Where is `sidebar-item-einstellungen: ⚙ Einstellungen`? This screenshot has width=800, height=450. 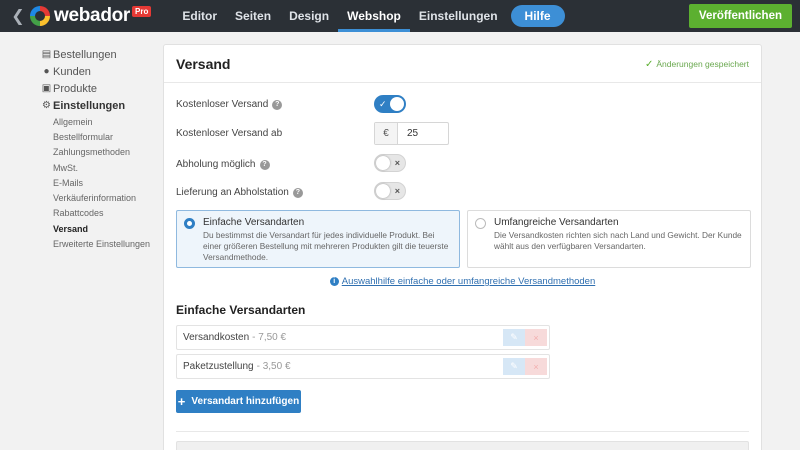
sidebar-item-einstellungen: ⚙ Einstellungen is located at coordinates (100, 105).